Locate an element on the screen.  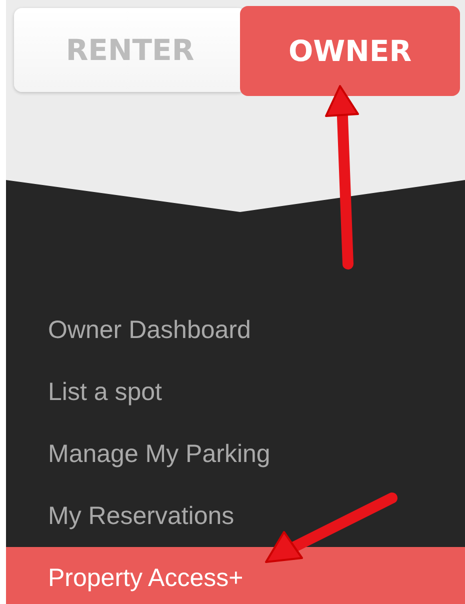
menu-item: Property Access+ is located at coordinates (235, 575).